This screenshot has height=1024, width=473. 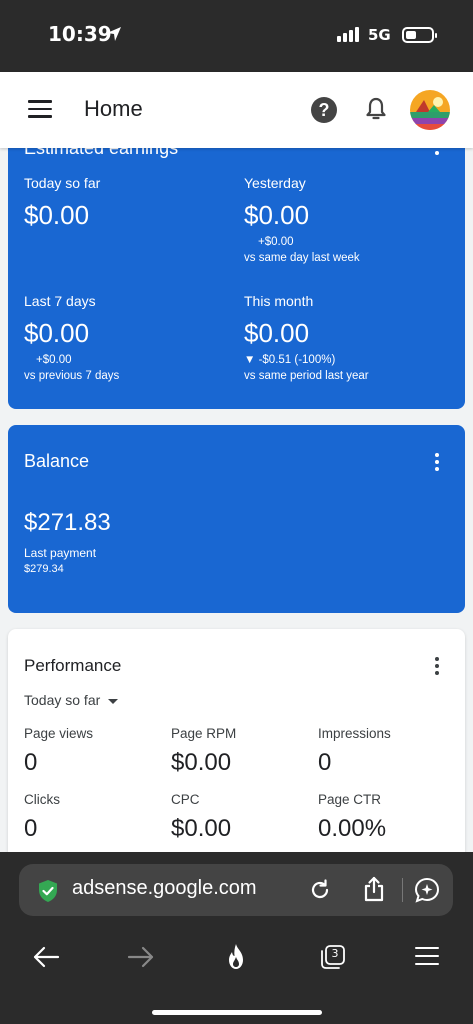 I want to click on today-label: Today so far, so click(x=62, y=183).